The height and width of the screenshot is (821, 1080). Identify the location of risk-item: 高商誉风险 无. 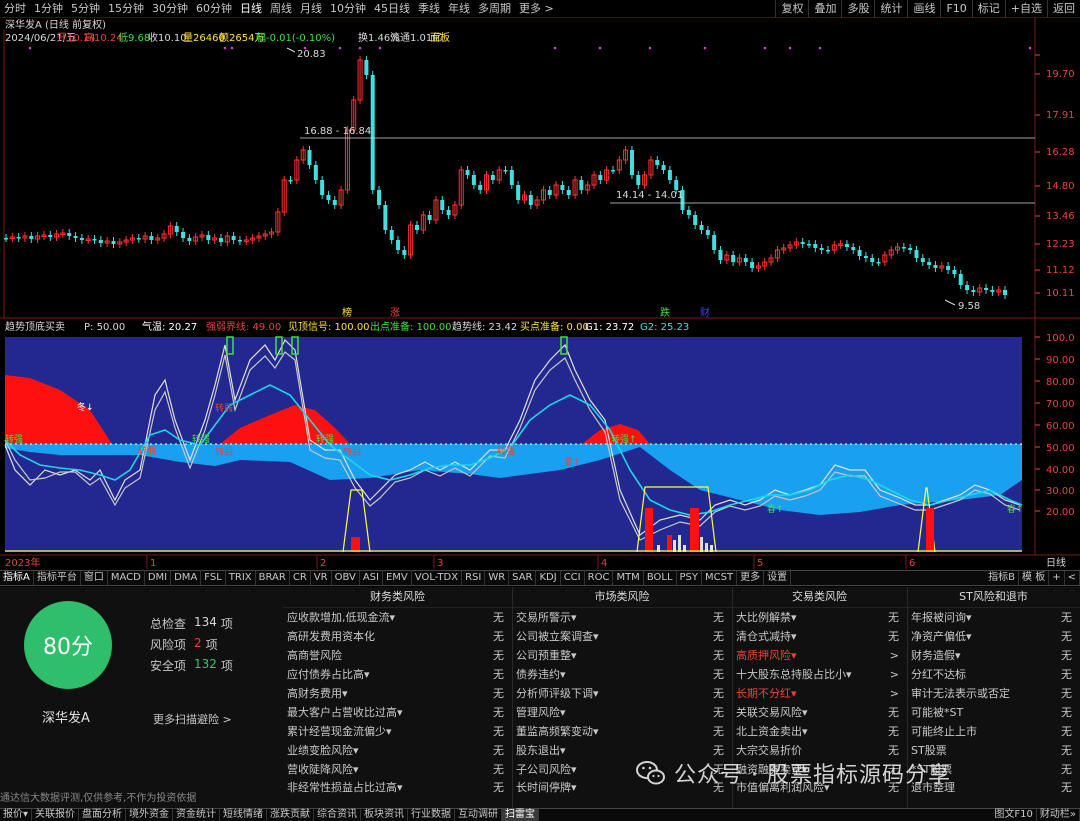
(397, 655).